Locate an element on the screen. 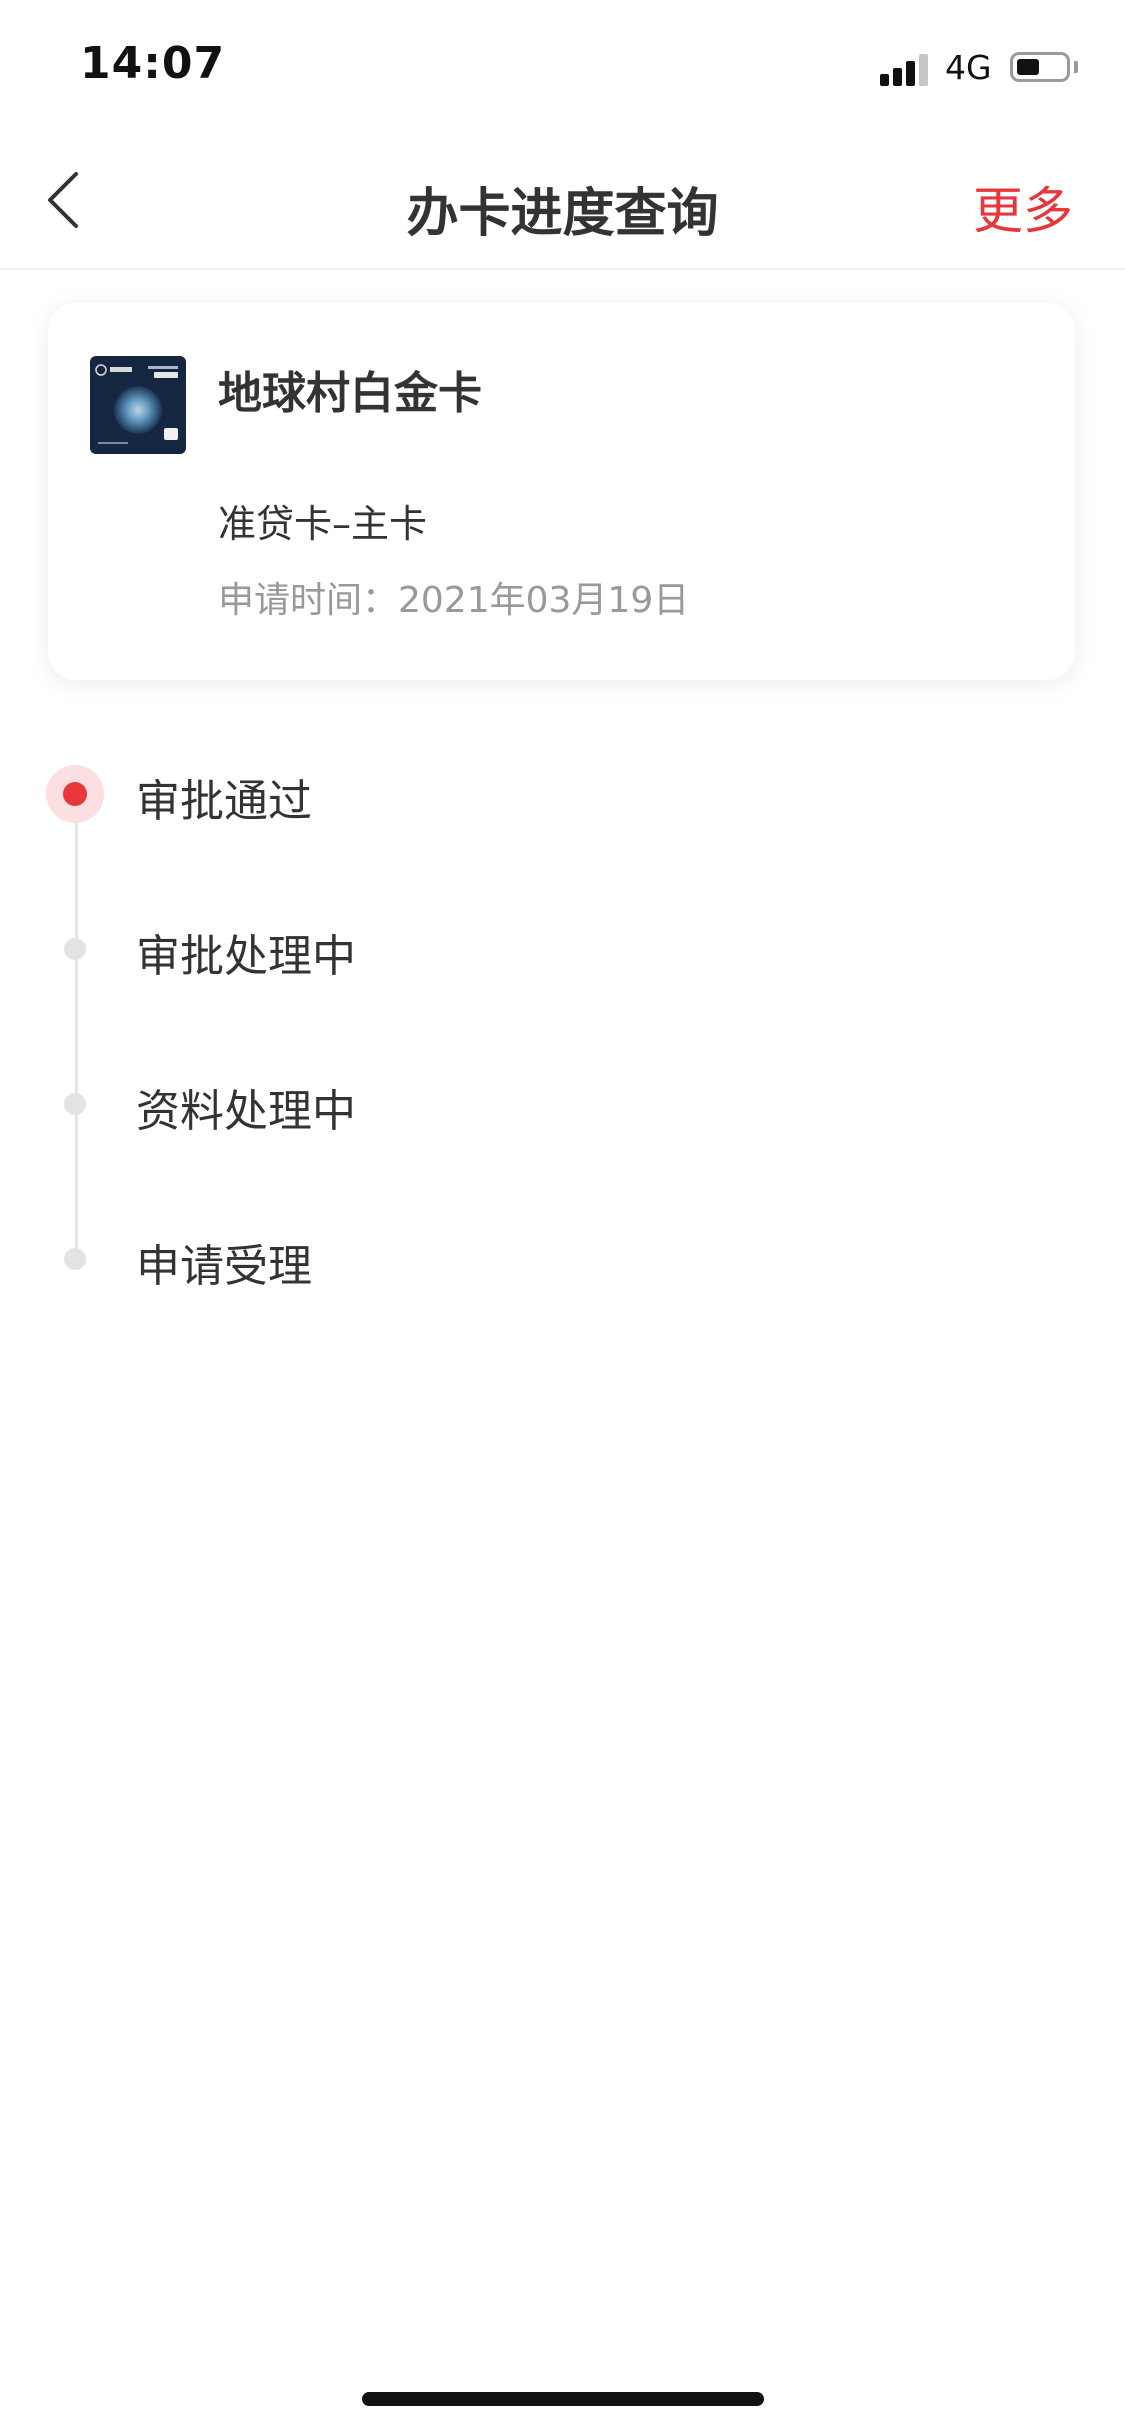  status-time: 14:07 is located at coordinates (153, 63).